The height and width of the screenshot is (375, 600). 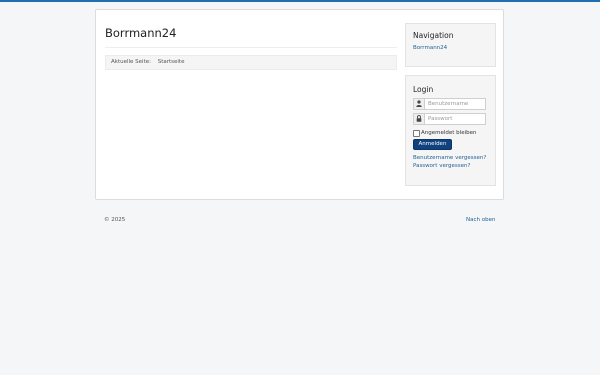 What do you see at coordinates (455, 104) in the screenshot?
I see `username-input` at bounding box center [455, 104].